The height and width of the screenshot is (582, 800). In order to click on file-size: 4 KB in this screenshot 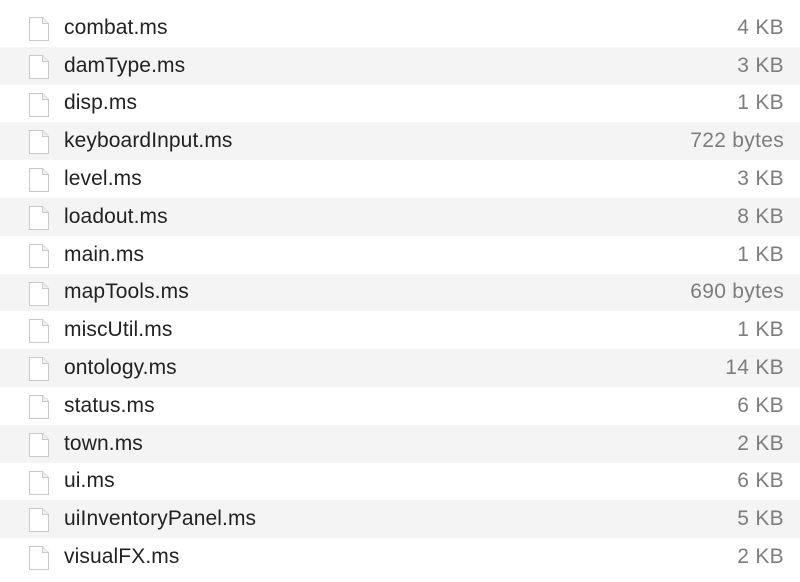, I will do `click(760, 27)`.